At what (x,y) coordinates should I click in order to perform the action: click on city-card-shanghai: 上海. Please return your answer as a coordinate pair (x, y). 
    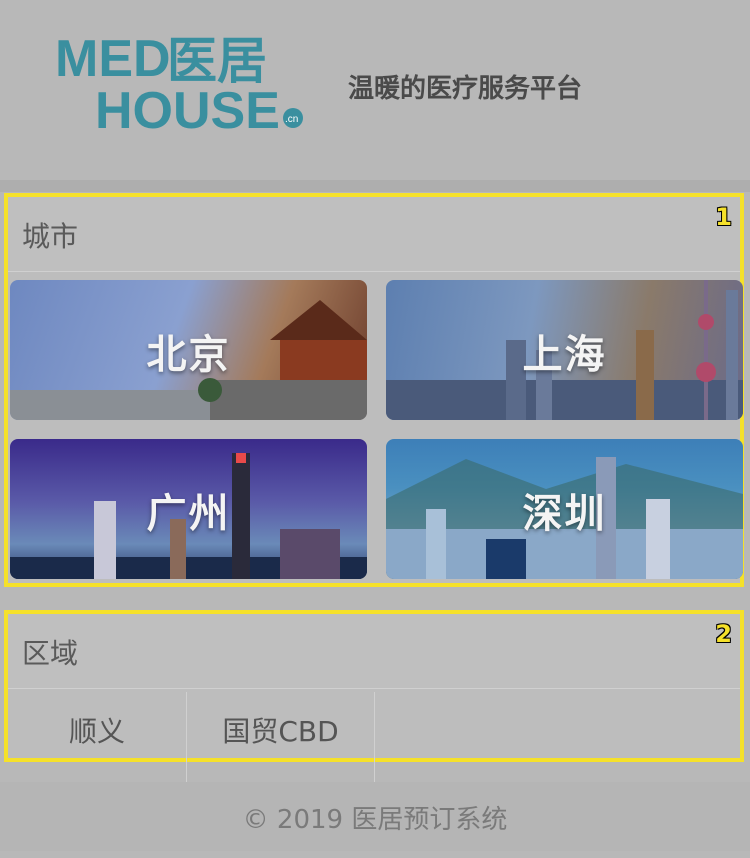
    Looking at the image, I should click on (564, 350).